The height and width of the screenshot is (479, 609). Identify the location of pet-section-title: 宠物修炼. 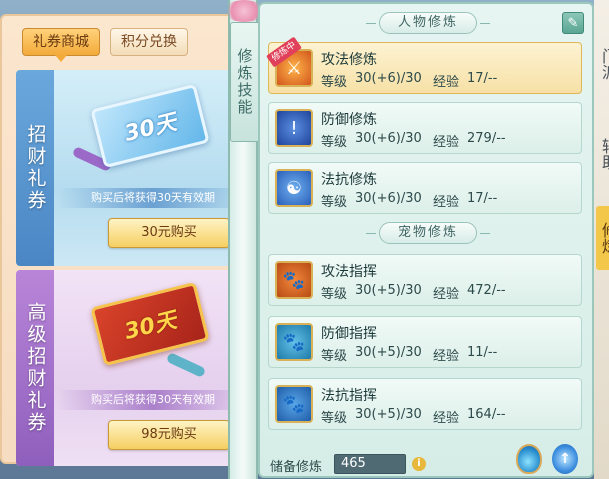
(428, 233).